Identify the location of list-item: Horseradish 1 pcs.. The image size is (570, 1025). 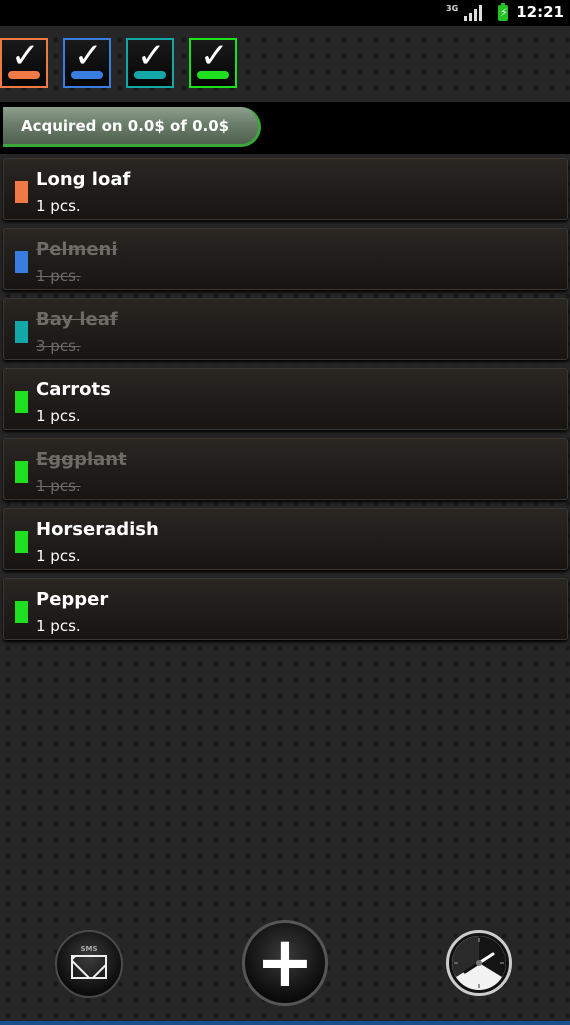
(285, 539).